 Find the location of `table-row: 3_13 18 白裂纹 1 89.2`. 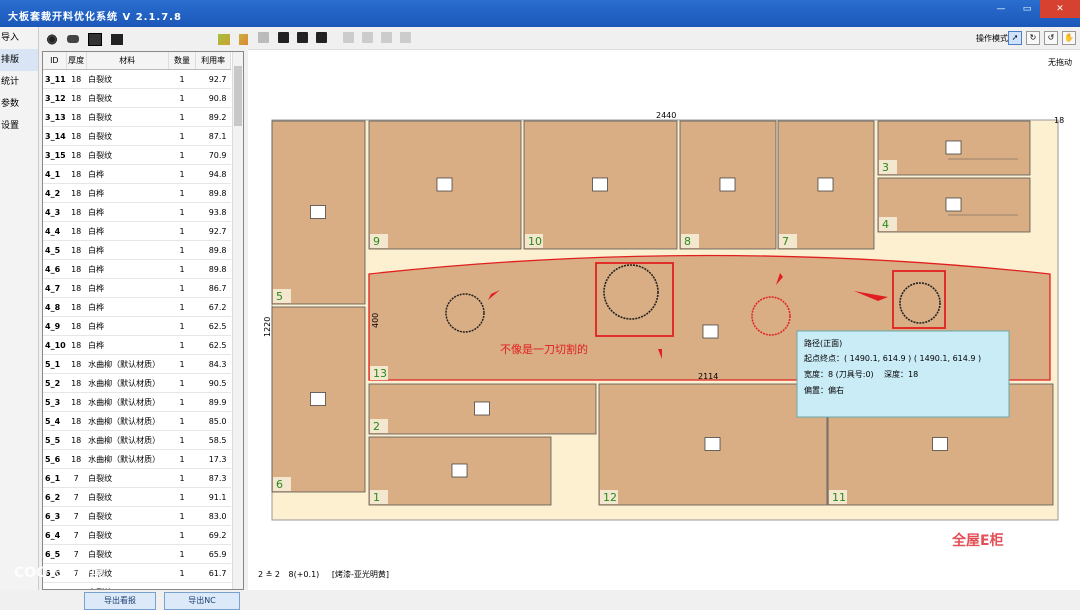

table-row: 3_13 18 白裂纹 1 89.2 is located at coordinates (137, 117).